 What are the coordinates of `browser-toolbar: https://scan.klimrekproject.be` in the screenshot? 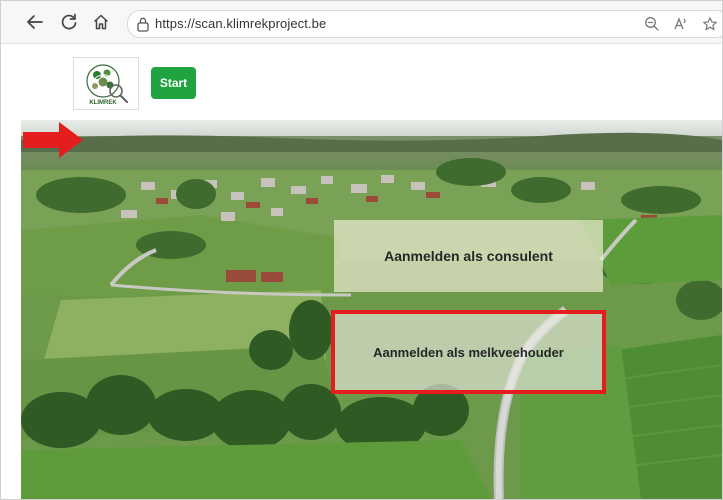 It's located at (361, 22).